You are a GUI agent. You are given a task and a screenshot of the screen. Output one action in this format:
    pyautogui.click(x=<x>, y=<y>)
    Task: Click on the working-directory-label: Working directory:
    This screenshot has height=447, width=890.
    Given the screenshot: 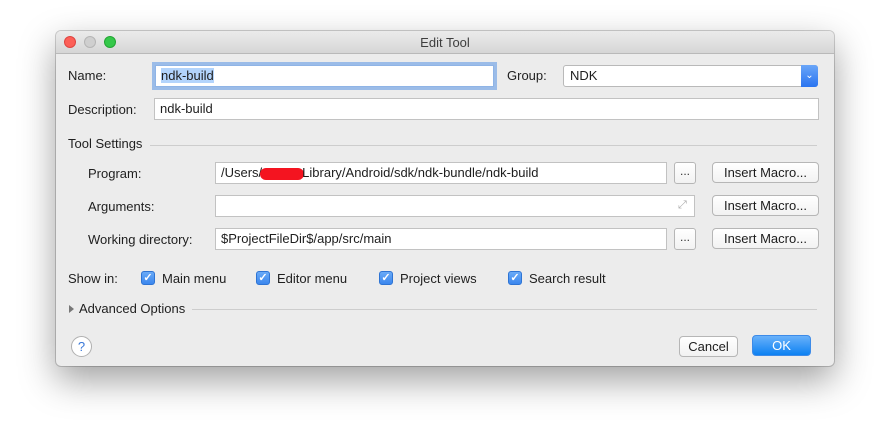 What is the action you would take?
    pyautogui.click(x=140, y=239)
    